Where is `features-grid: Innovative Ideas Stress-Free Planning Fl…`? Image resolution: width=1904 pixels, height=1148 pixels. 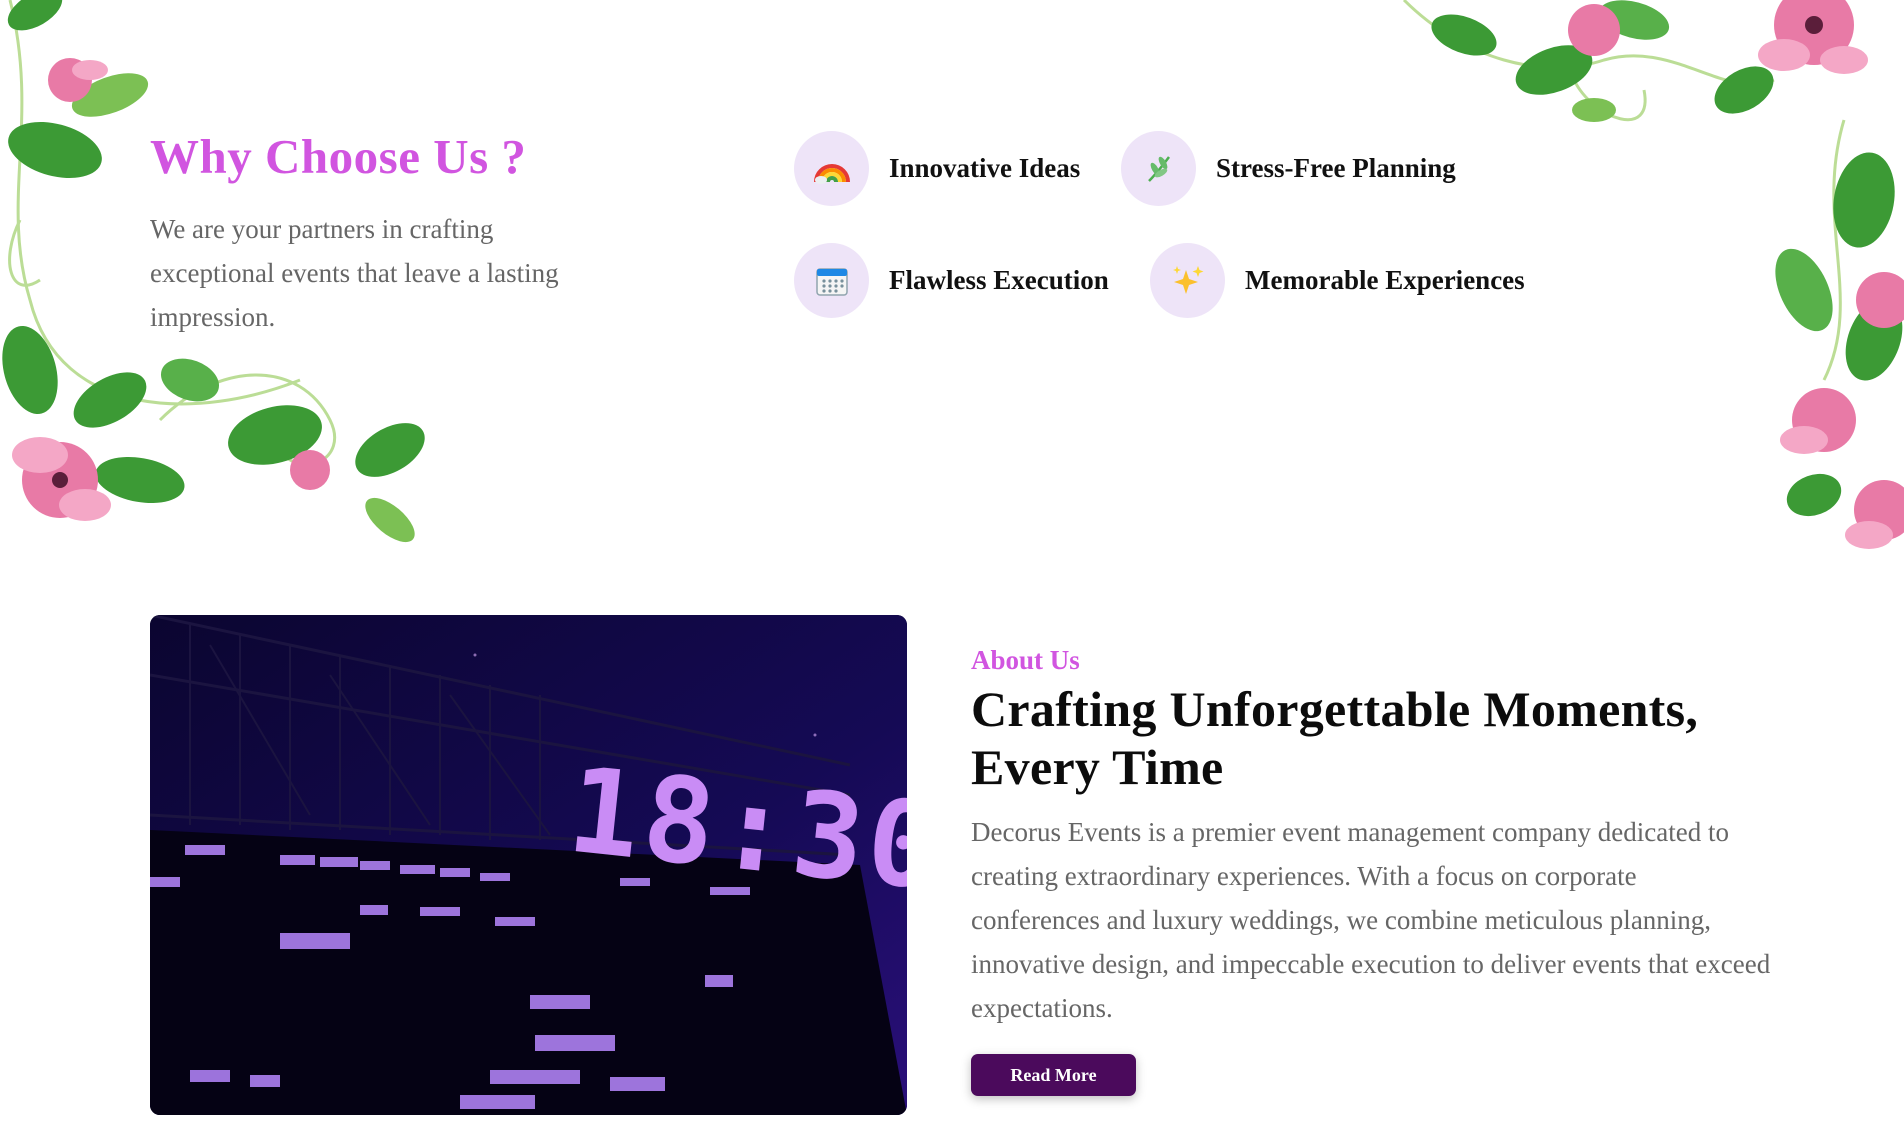
features-grid: Innovative Ideas Stress-Free Planning Fl… is located at coordinates (1194, 226).